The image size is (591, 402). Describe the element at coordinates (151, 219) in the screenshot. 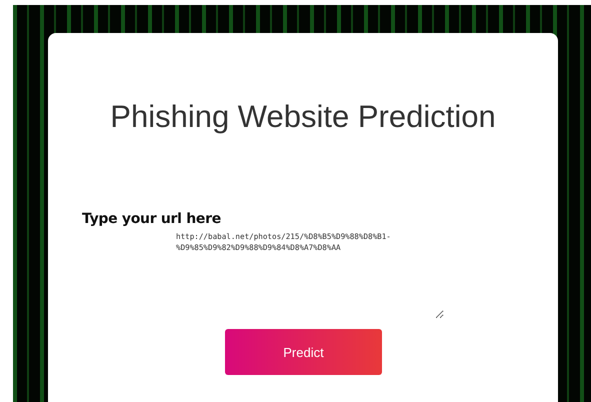

I see `url-label: Type your url here` at that location.